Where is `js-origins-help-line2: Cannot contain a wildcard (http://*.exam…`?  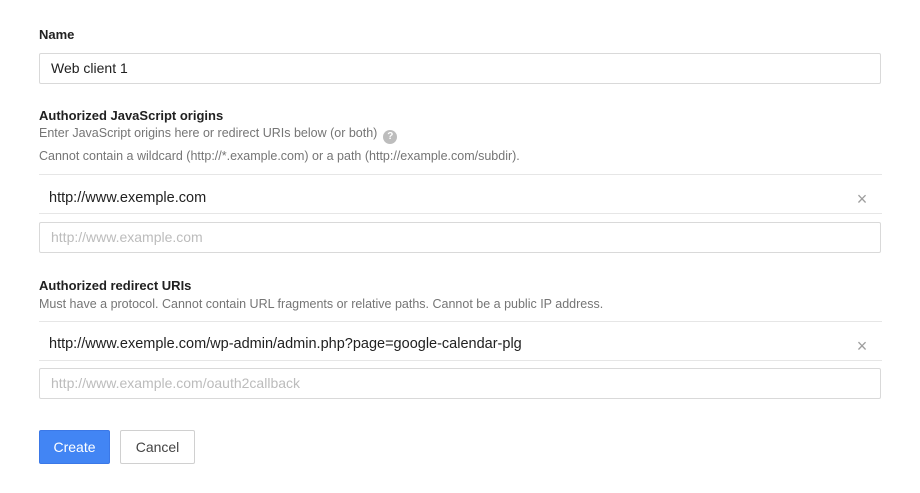 js-origins-help-line2: Cannot contain a wildcard (http://*.exam… is located at coordinates (279, 156).